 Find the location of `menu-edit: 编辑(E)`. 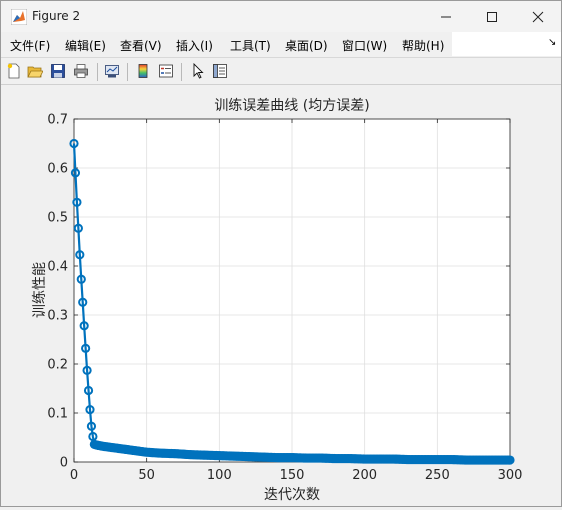

menu-edit: 编辑(E) is located at coordinates (85, 45).